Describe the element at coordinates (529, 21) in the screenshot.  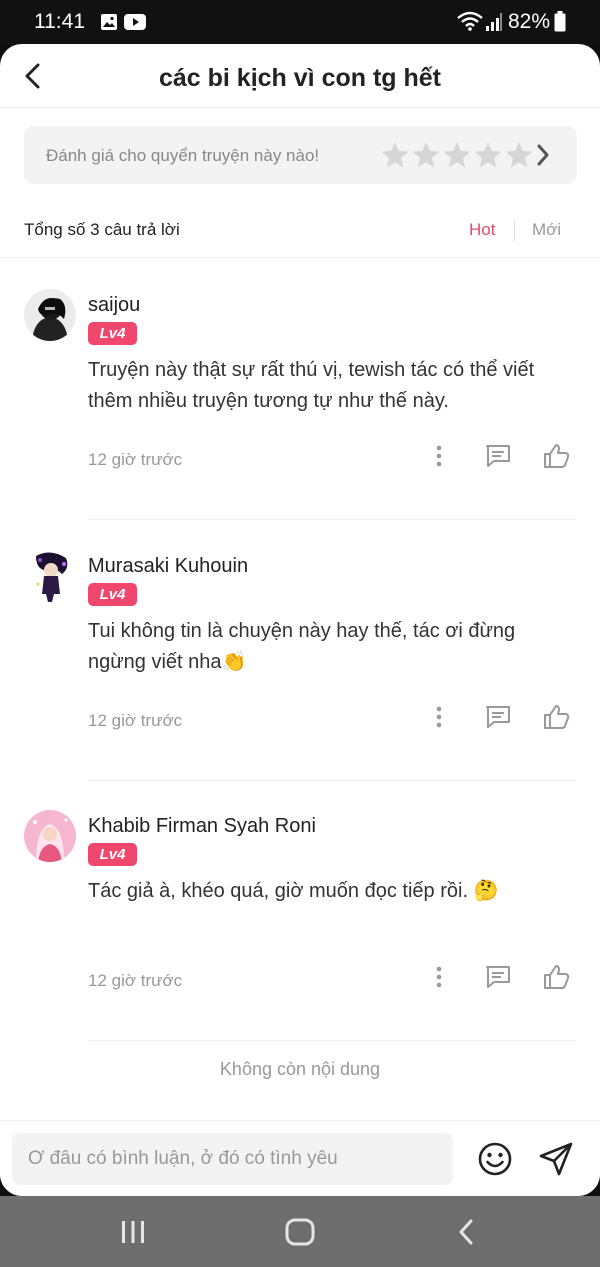
I see `battery-percent: 82%` at that location.